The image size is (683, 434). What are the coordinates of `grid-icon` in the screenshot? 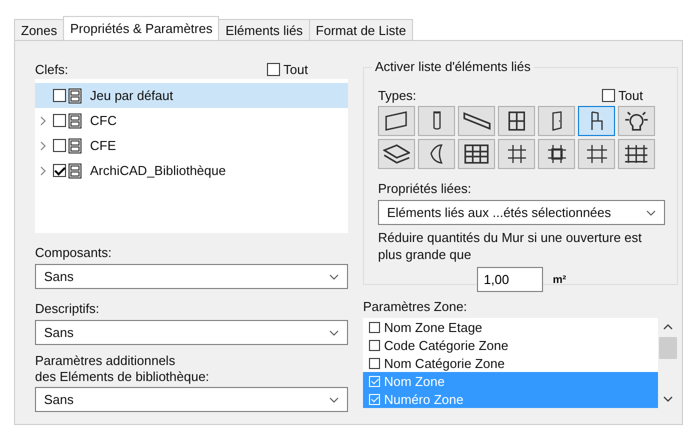 It's located at (476, 154).